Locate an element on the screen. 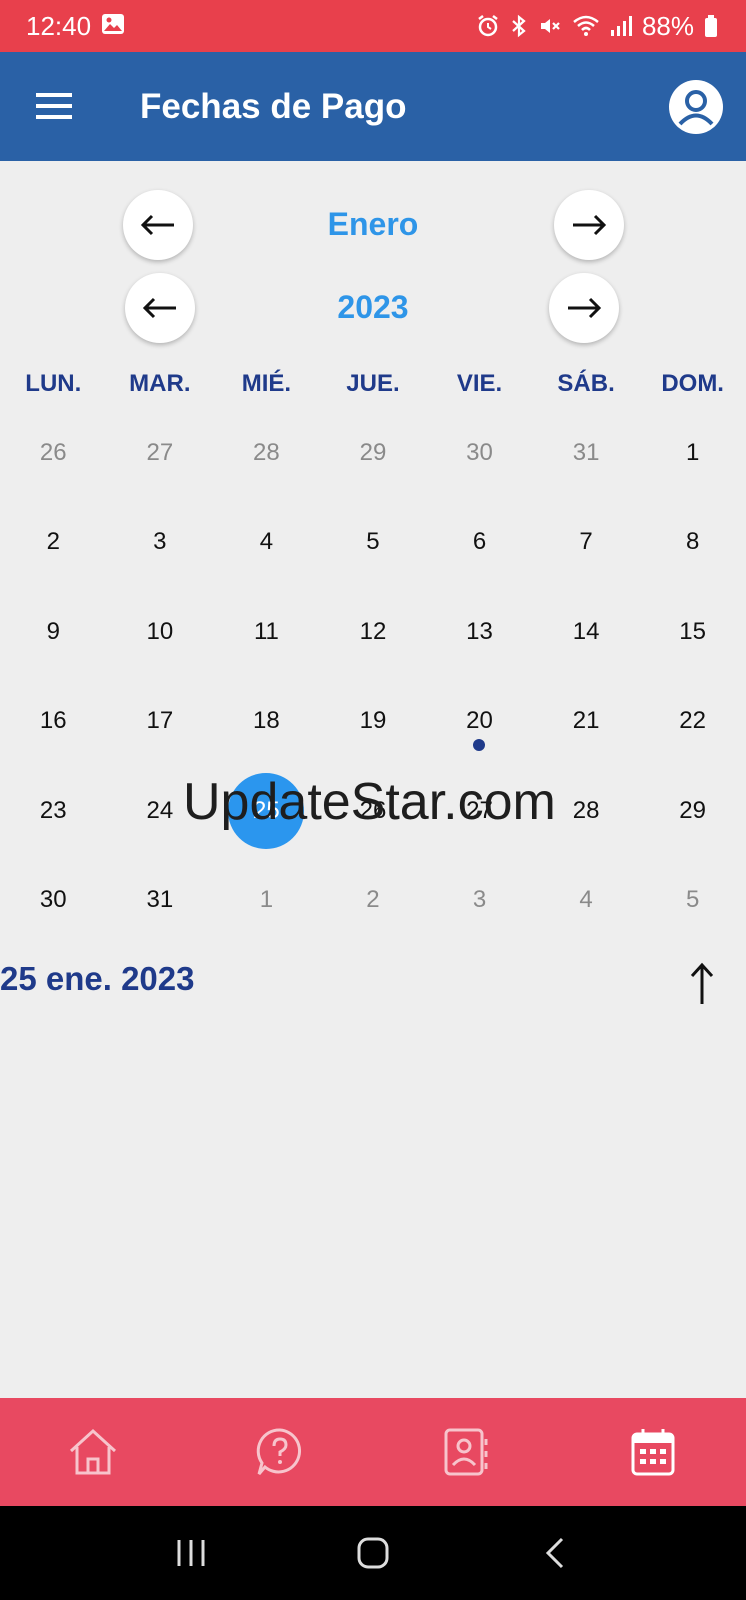 Image resolution: width=746 pixels, height=1600 pixels. calendar-week-row: 9 10 11 12 13 14 15 is located at coordinates (373, 632).